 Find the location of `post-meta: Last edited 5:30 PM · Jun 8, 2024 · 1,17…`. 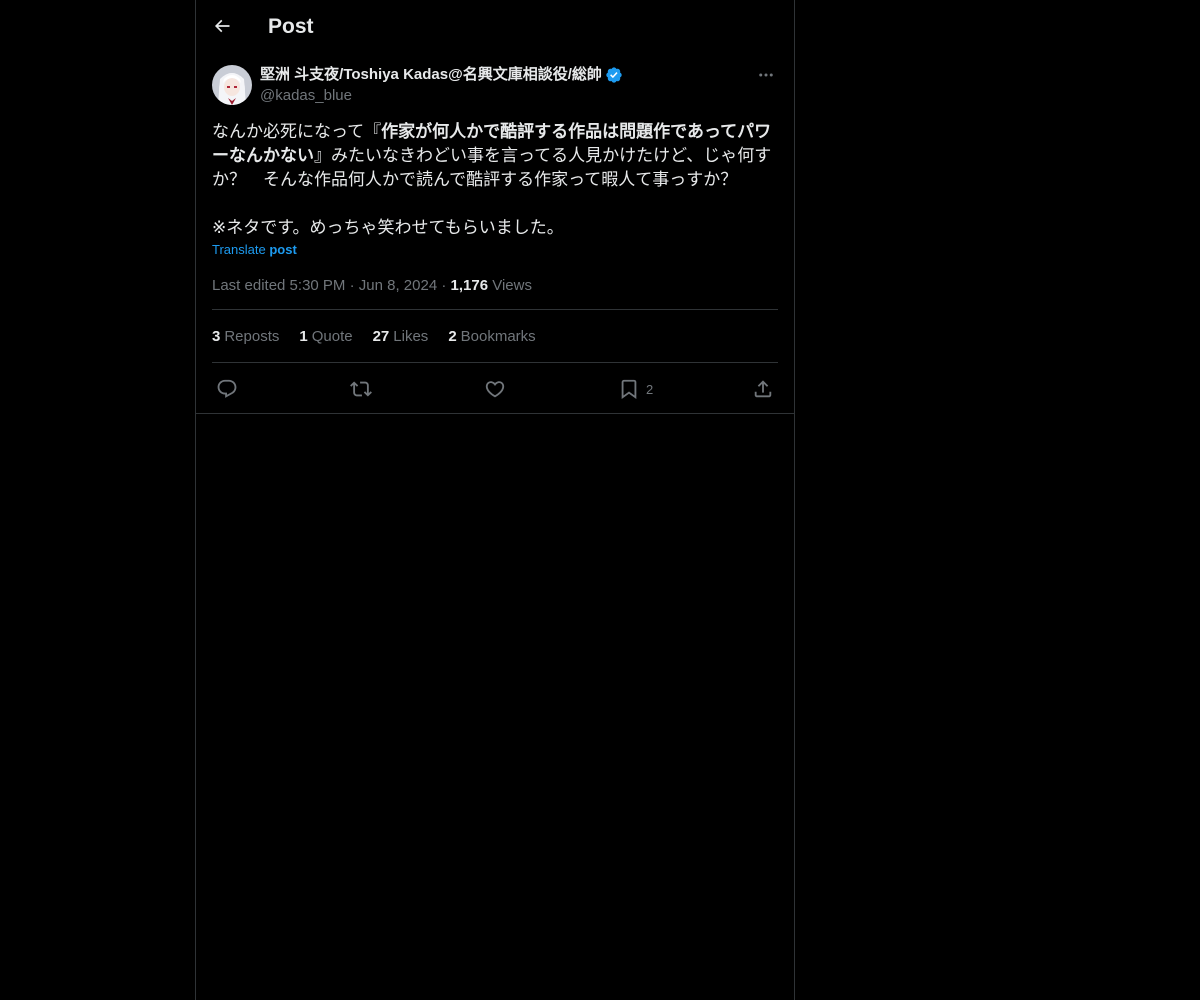

post-meta: Last edited 5:30 PM · Jun 8, 2024 · 1,17… is located at coordinates (495, 293).